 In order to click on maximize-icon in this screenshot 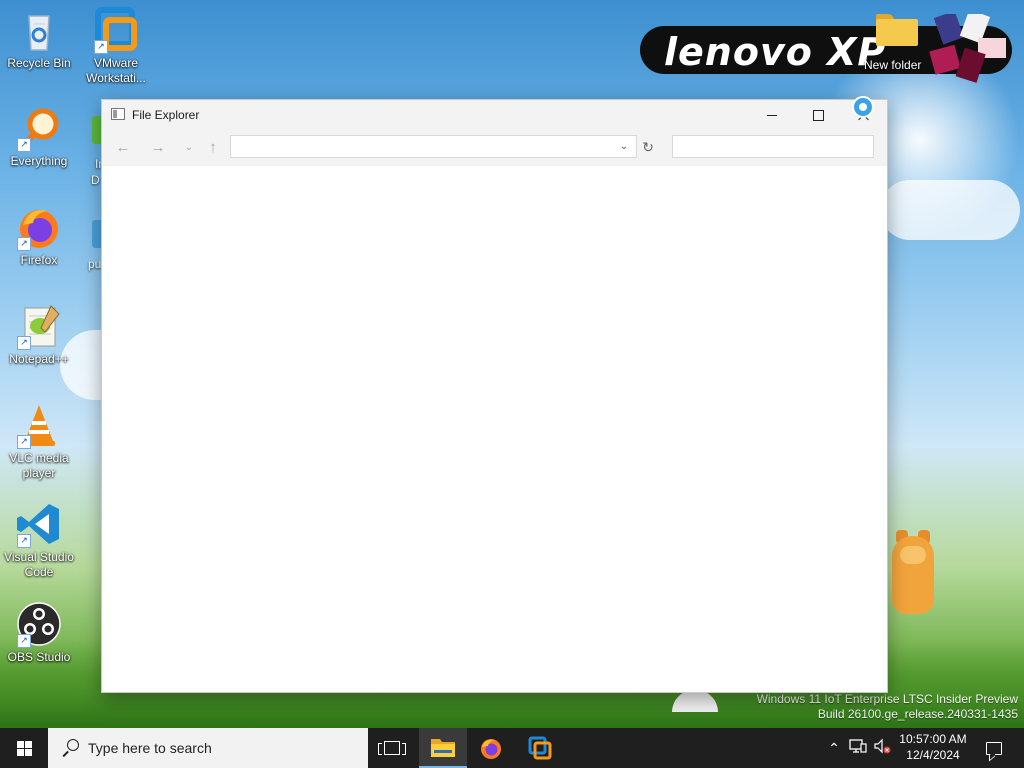, I will do `click(818, 115)`.